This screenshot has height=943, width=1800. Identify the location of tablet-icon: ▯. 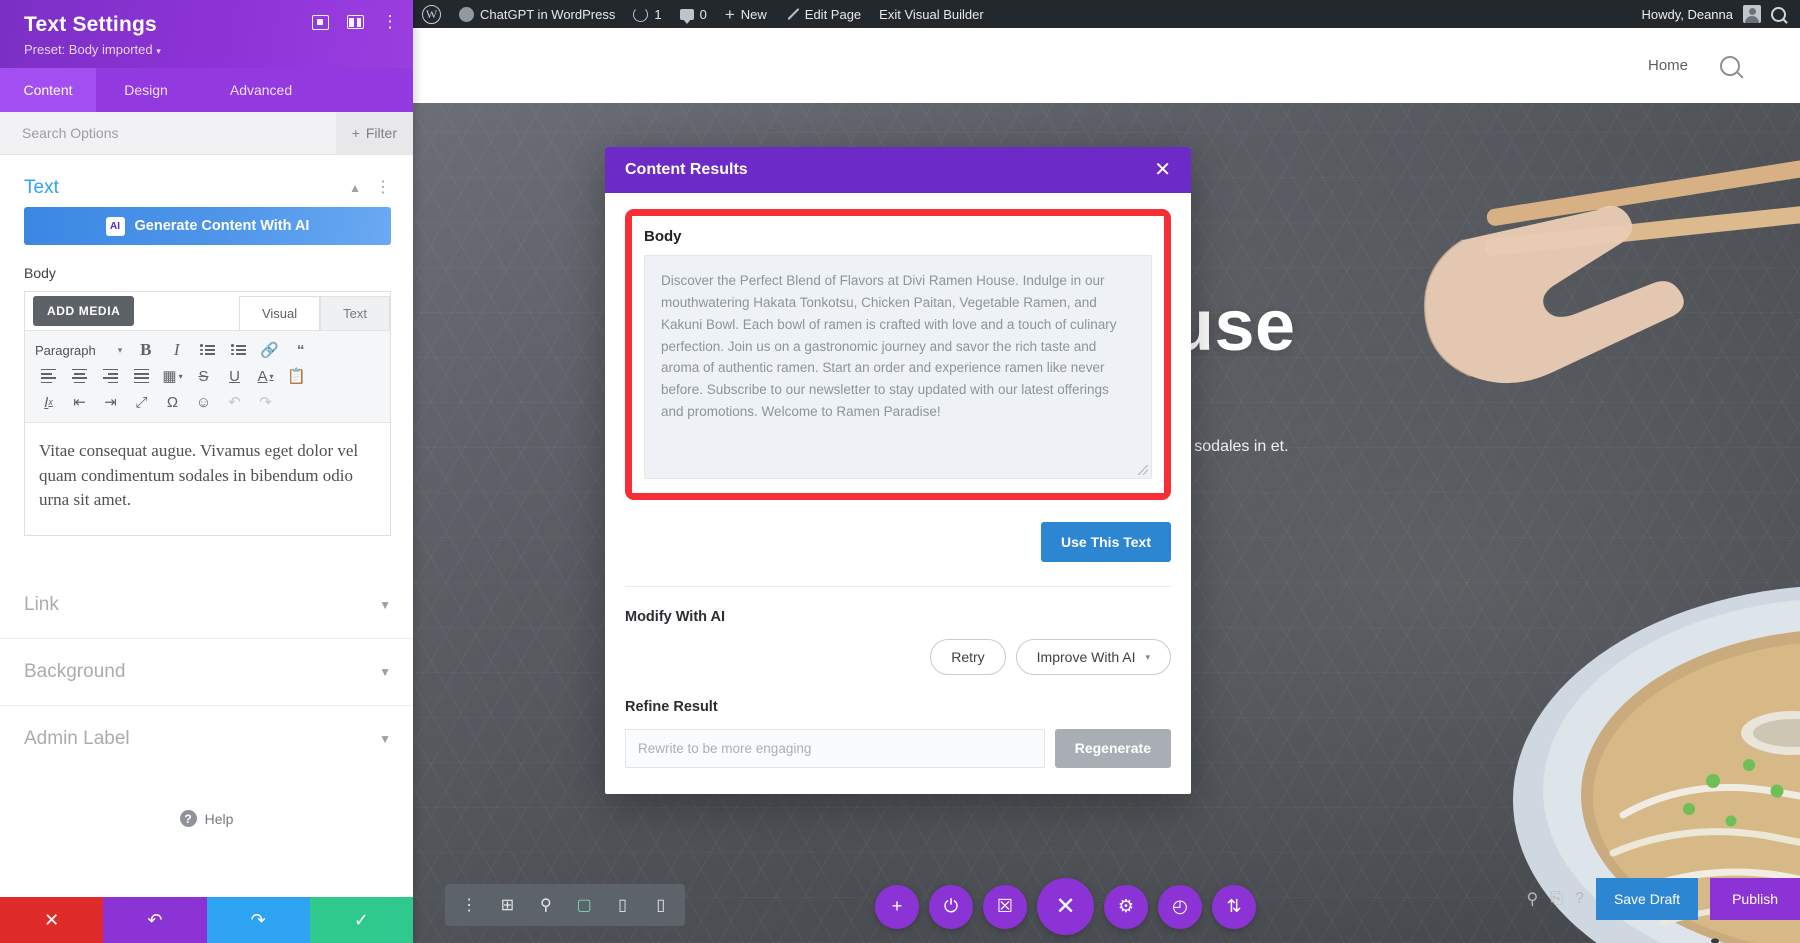
(622, 905).